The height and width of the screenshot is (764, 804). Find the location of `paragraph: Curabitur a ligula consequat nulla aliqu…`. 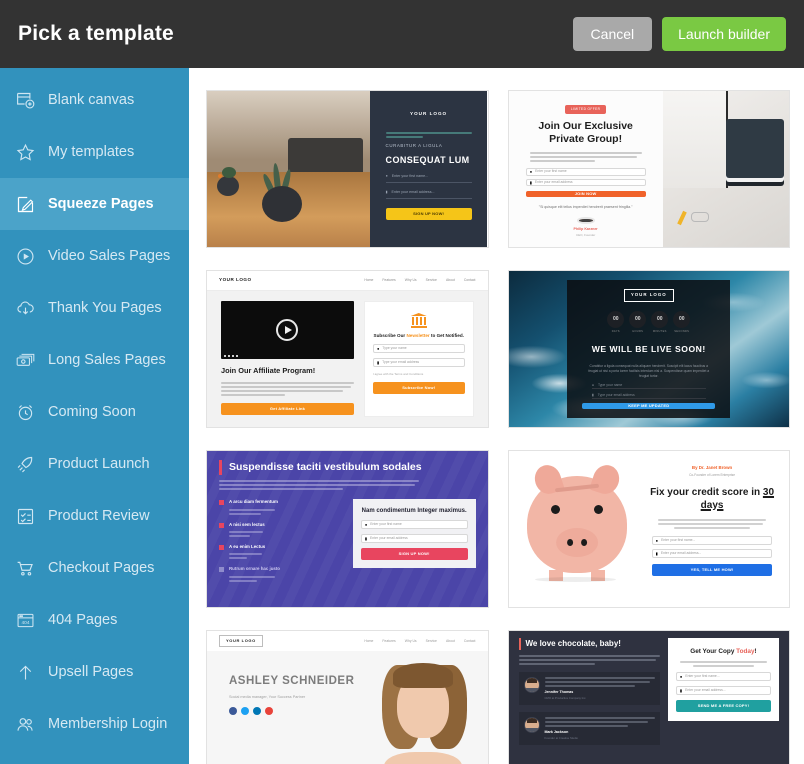

paragraph: Curabitur a ligula consequat nulla aliqu… is located at coordinates (649, 371).